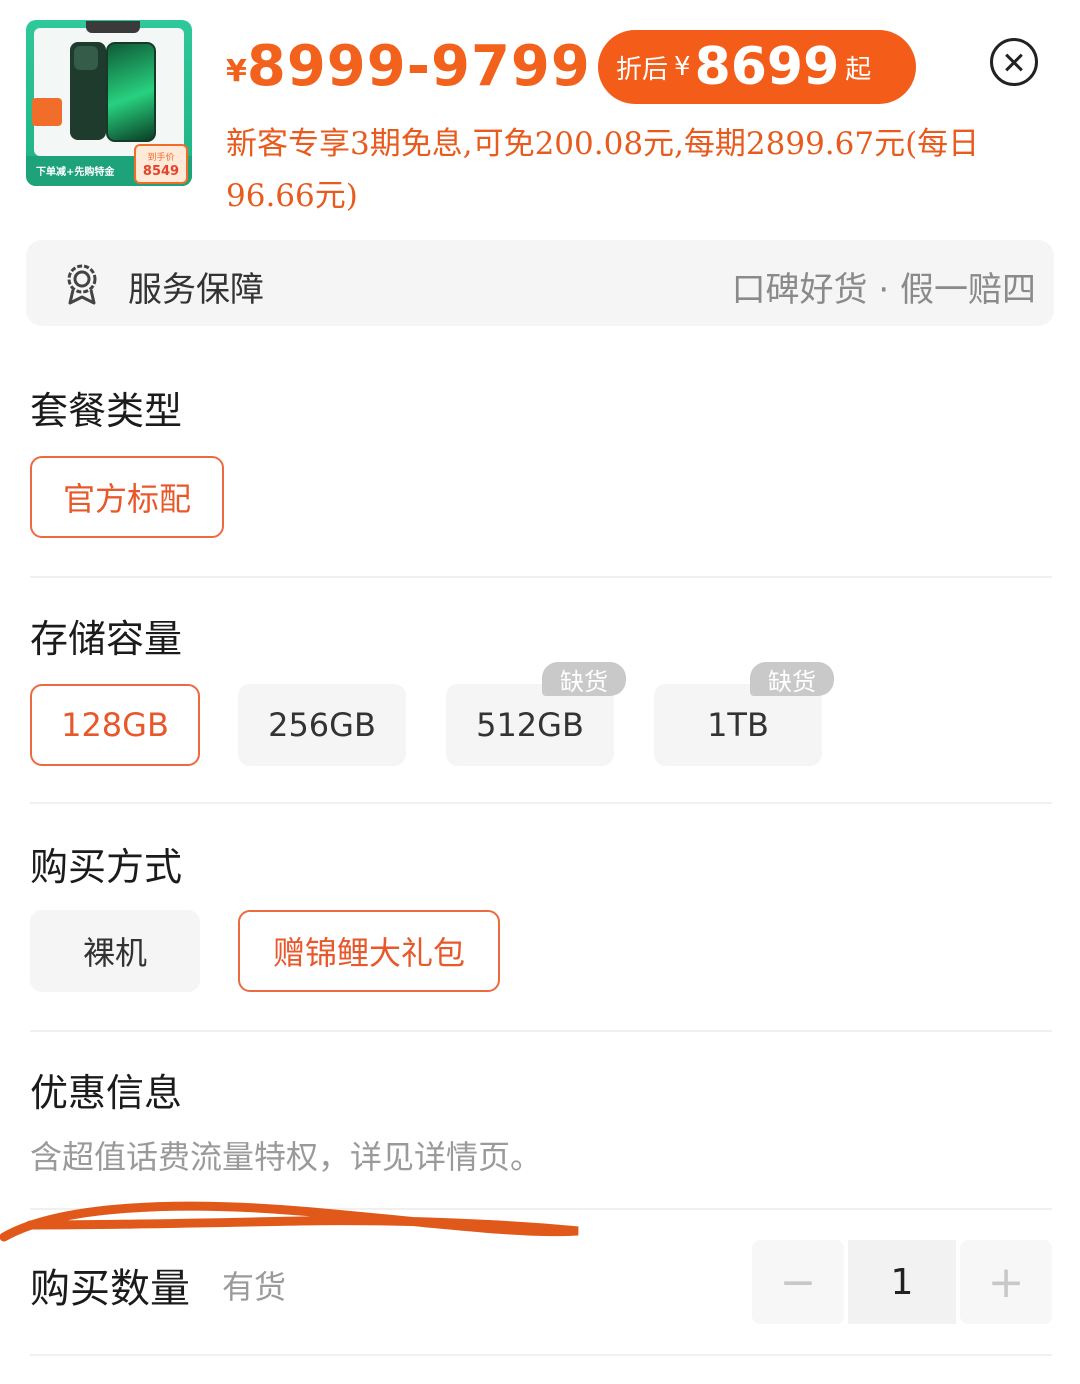 The height and width of the screenshot is (1384, 1080). I want to click on badge-icon, so click(82, 284).